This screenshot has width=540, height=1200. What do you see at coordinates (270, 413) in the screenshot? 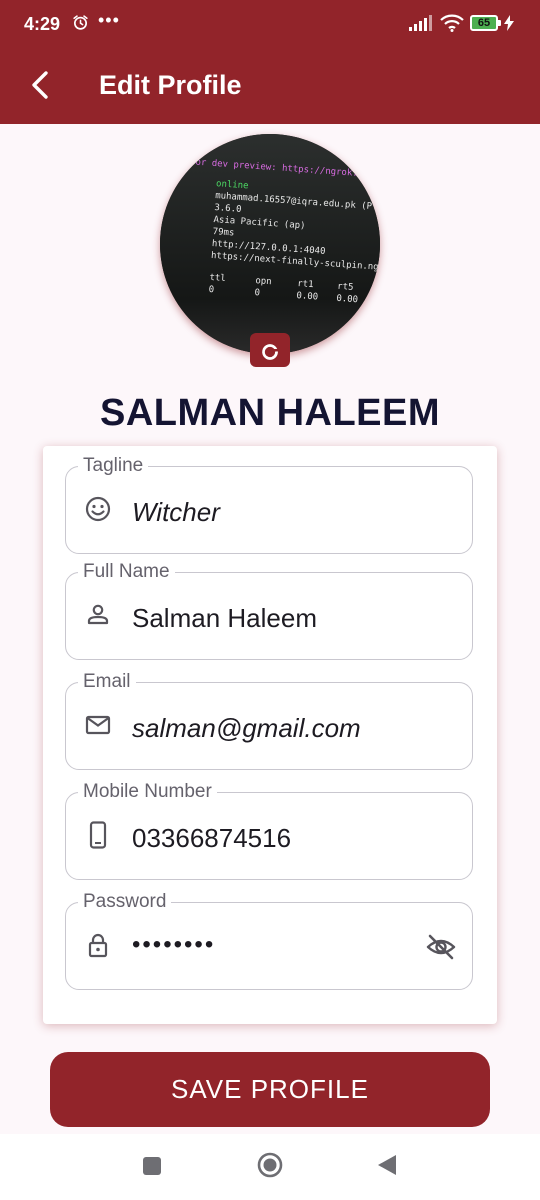
I see `profile-display-name: SALMAN HALEEM` at bounding box center [270, 413].